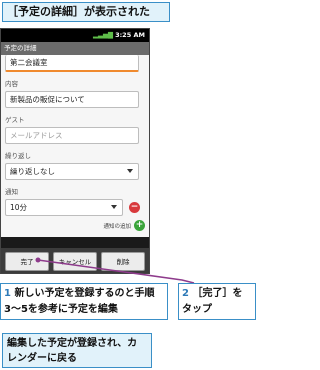  I want to click on add-notification-row: 通知の追加 +, so click(76, 225).